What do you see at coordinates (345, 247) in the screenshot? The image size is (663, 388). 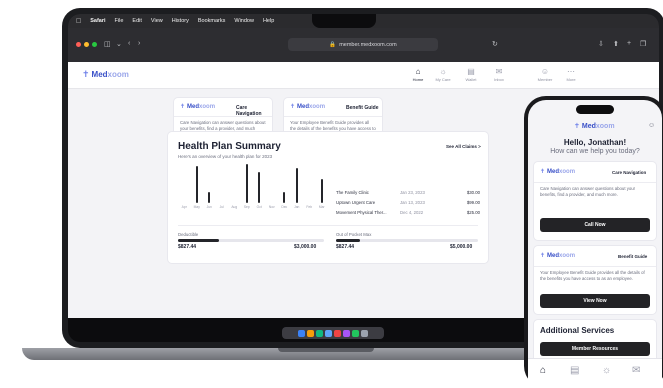 I see `oop-spent: $827.44` at bounding box center [345, 247].